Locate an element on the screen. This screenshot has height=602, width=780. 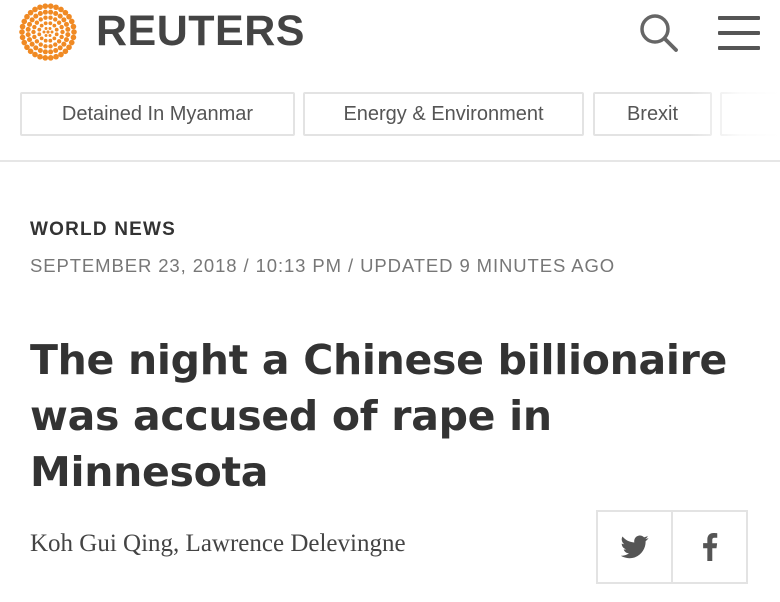
search-button is located at coordinates (659, 33).